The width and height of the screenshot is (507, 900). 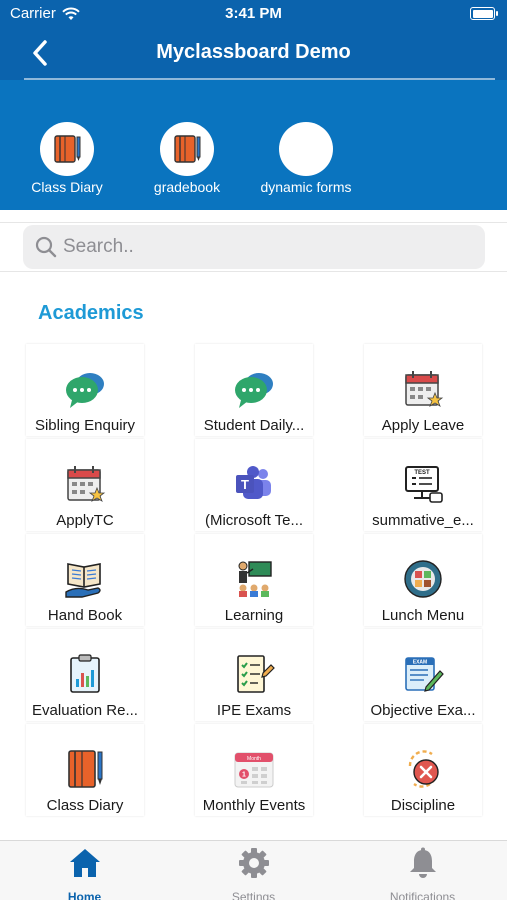 I want to click on gear-icon, so click(x=253, y=863).